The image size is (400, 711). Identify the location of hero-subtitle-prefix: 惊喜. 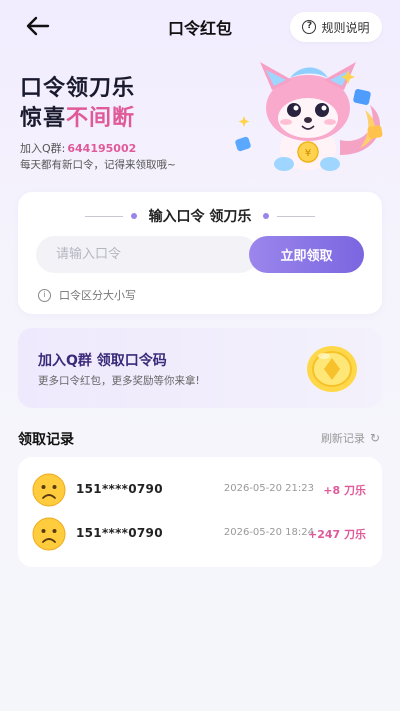
(43, 118).